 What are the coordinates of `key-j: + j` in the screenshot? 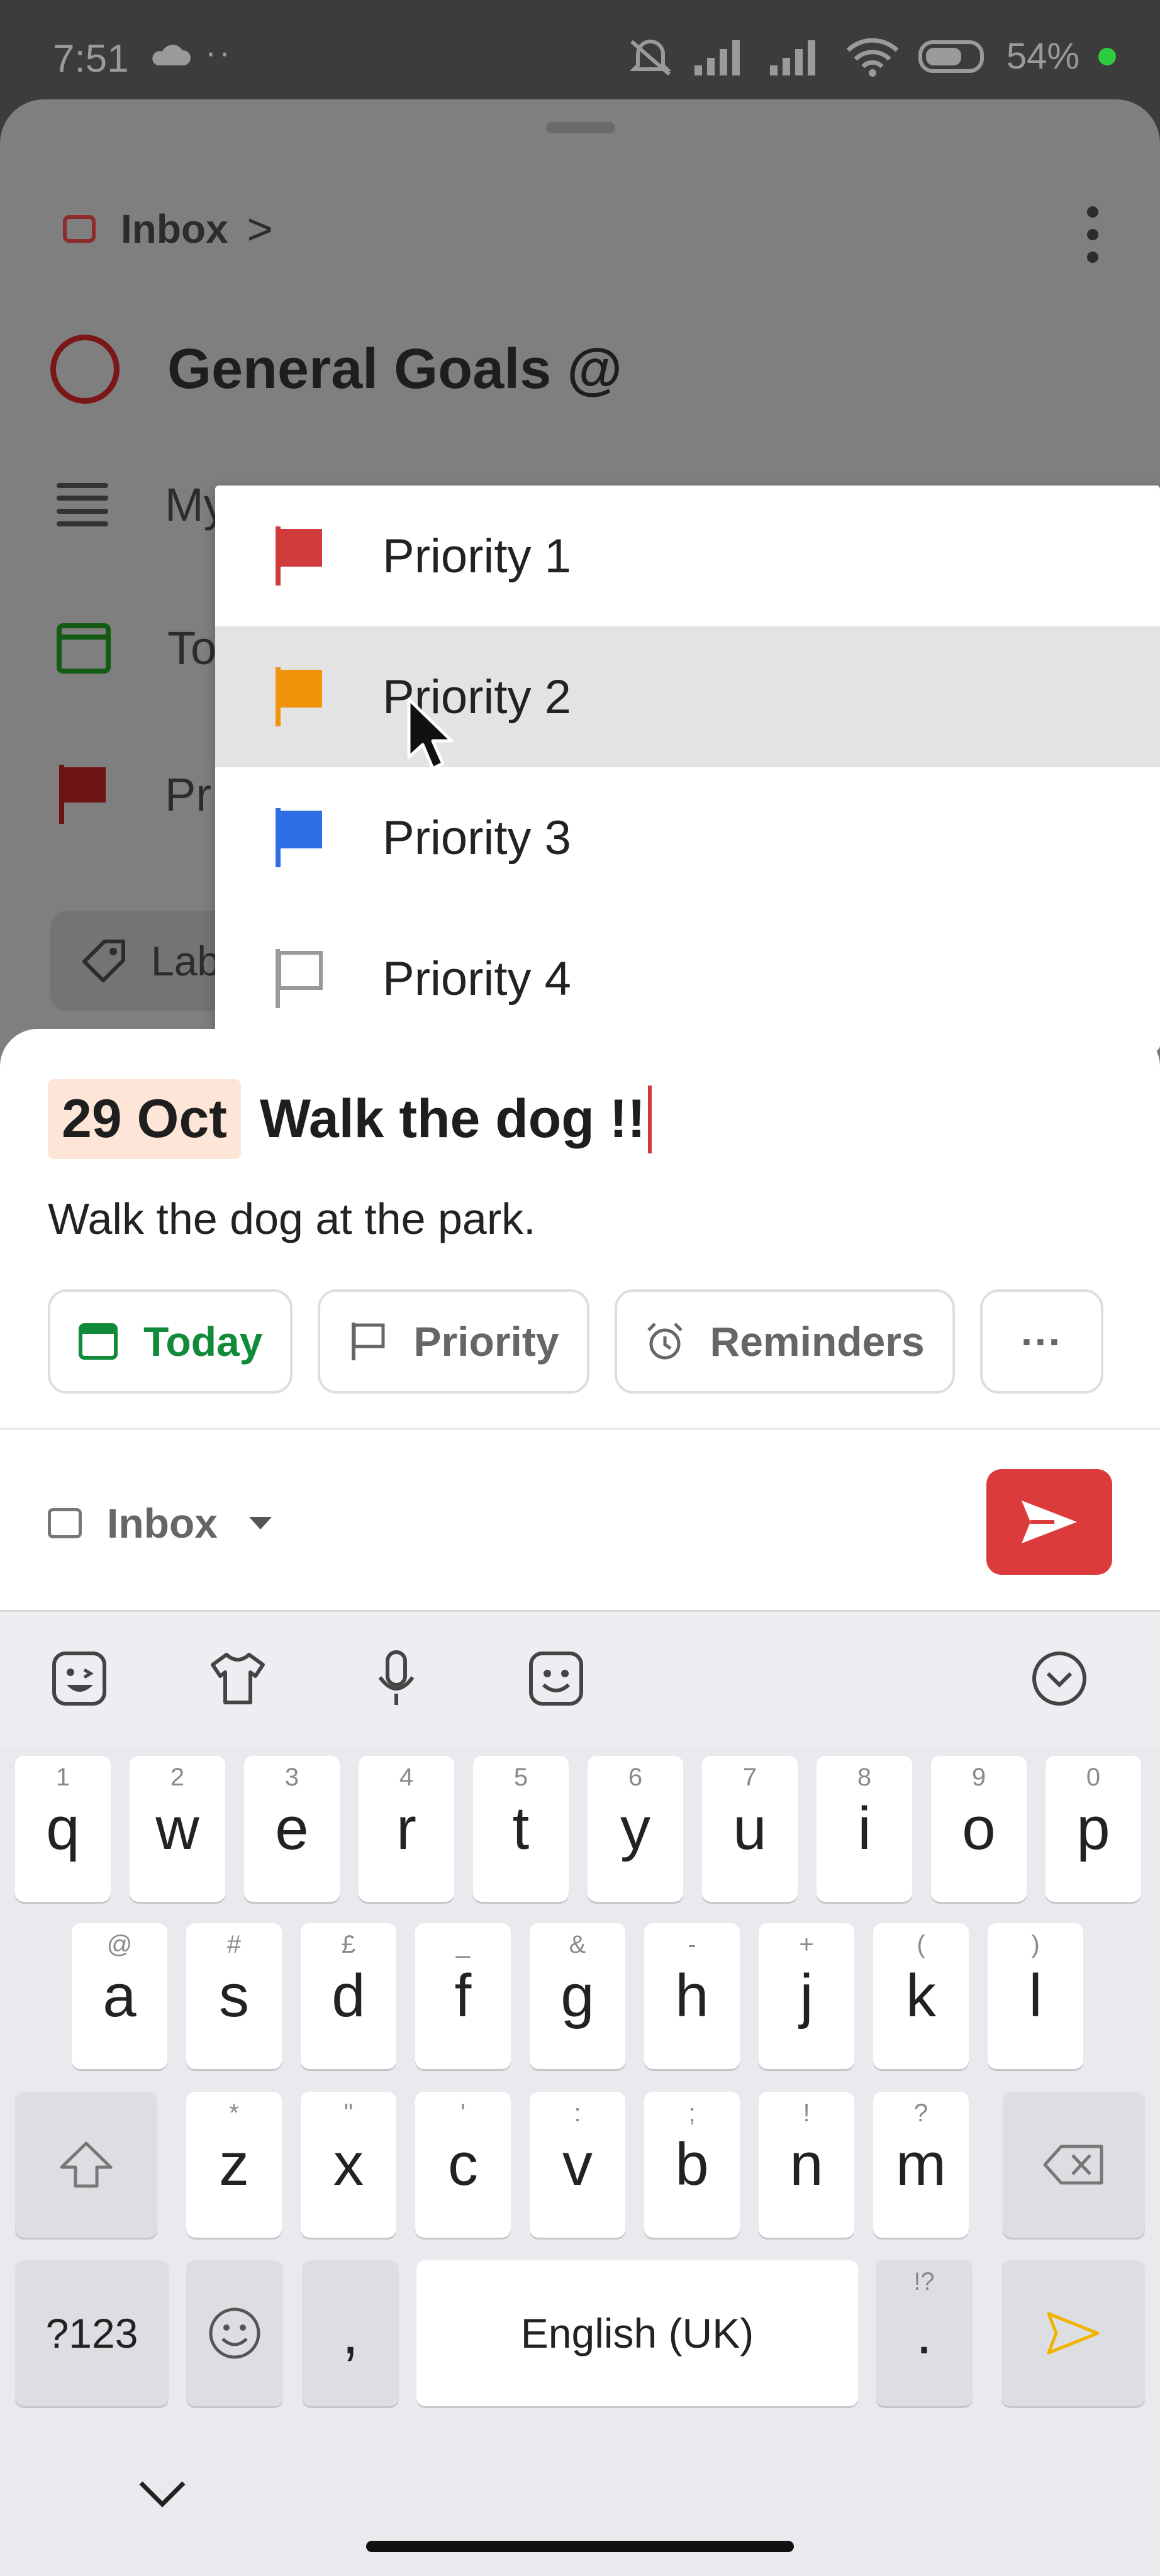 It's located at (806, 1996).